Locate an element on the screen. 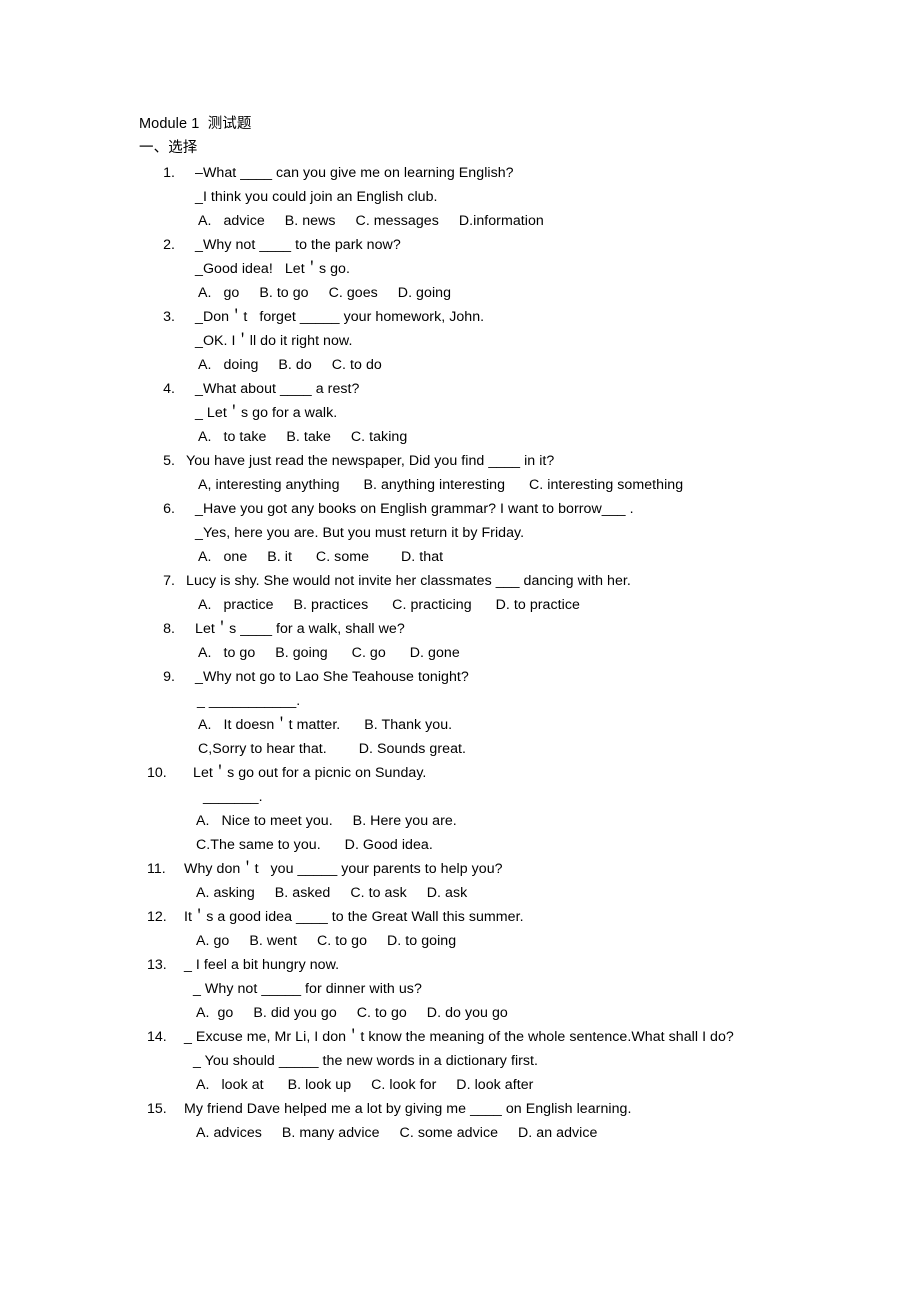 The image size is (920, 1302). question-stem: _Why not go to Lao She Teahouse tonight? is located at coordinates (332, 677).